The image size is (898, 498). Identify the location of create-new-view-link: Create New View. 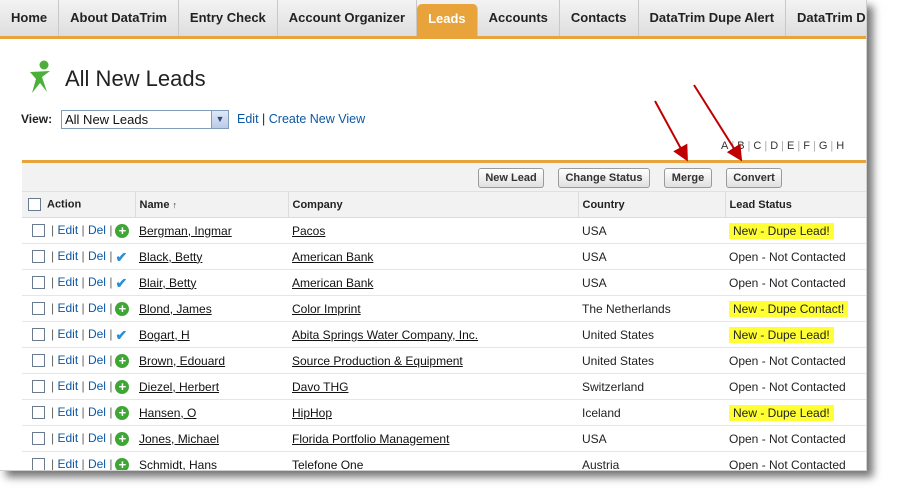
(317, 119).